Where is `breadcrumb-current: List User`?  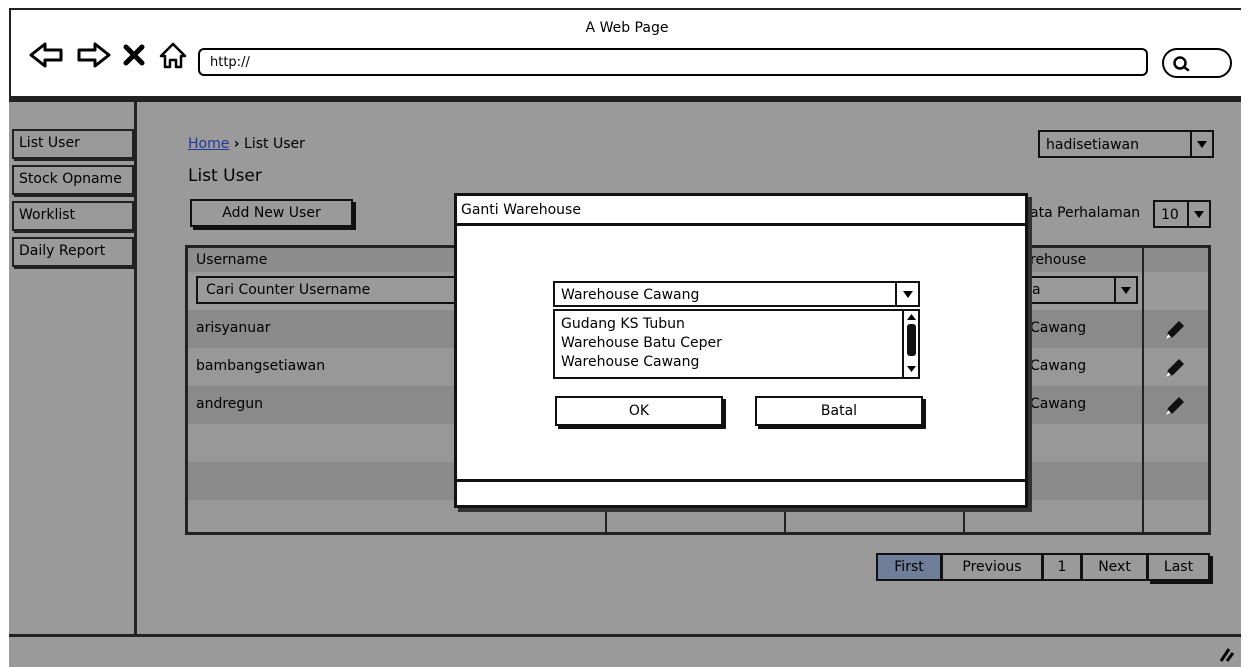 breadcrumb-current: List User is located at coordinates (274, 144).